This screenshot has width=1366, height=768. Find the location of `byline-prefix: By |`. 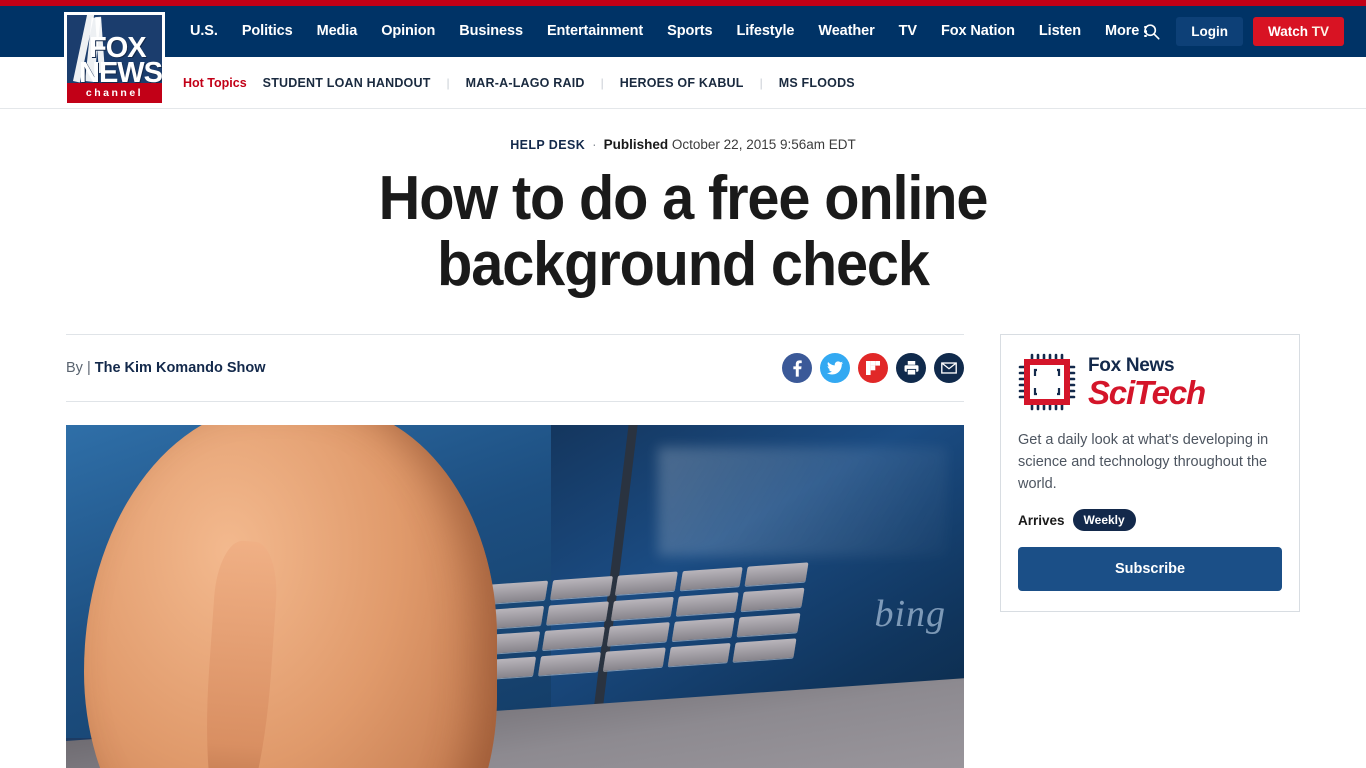

byline-prefix: By | is located at coordinates (80, 368).